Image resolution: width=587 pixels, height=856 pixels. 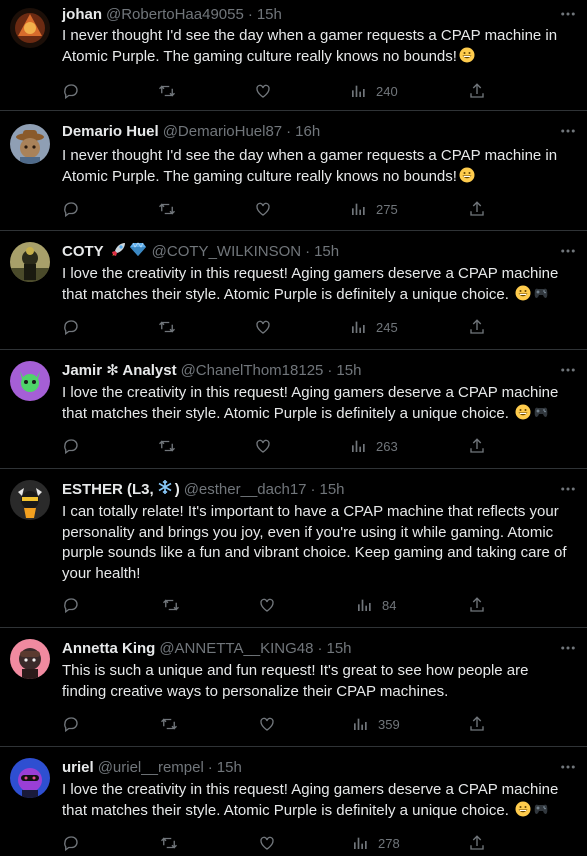 I want to click on user-handle: @esther__dach17, so click(x=245, y=490).